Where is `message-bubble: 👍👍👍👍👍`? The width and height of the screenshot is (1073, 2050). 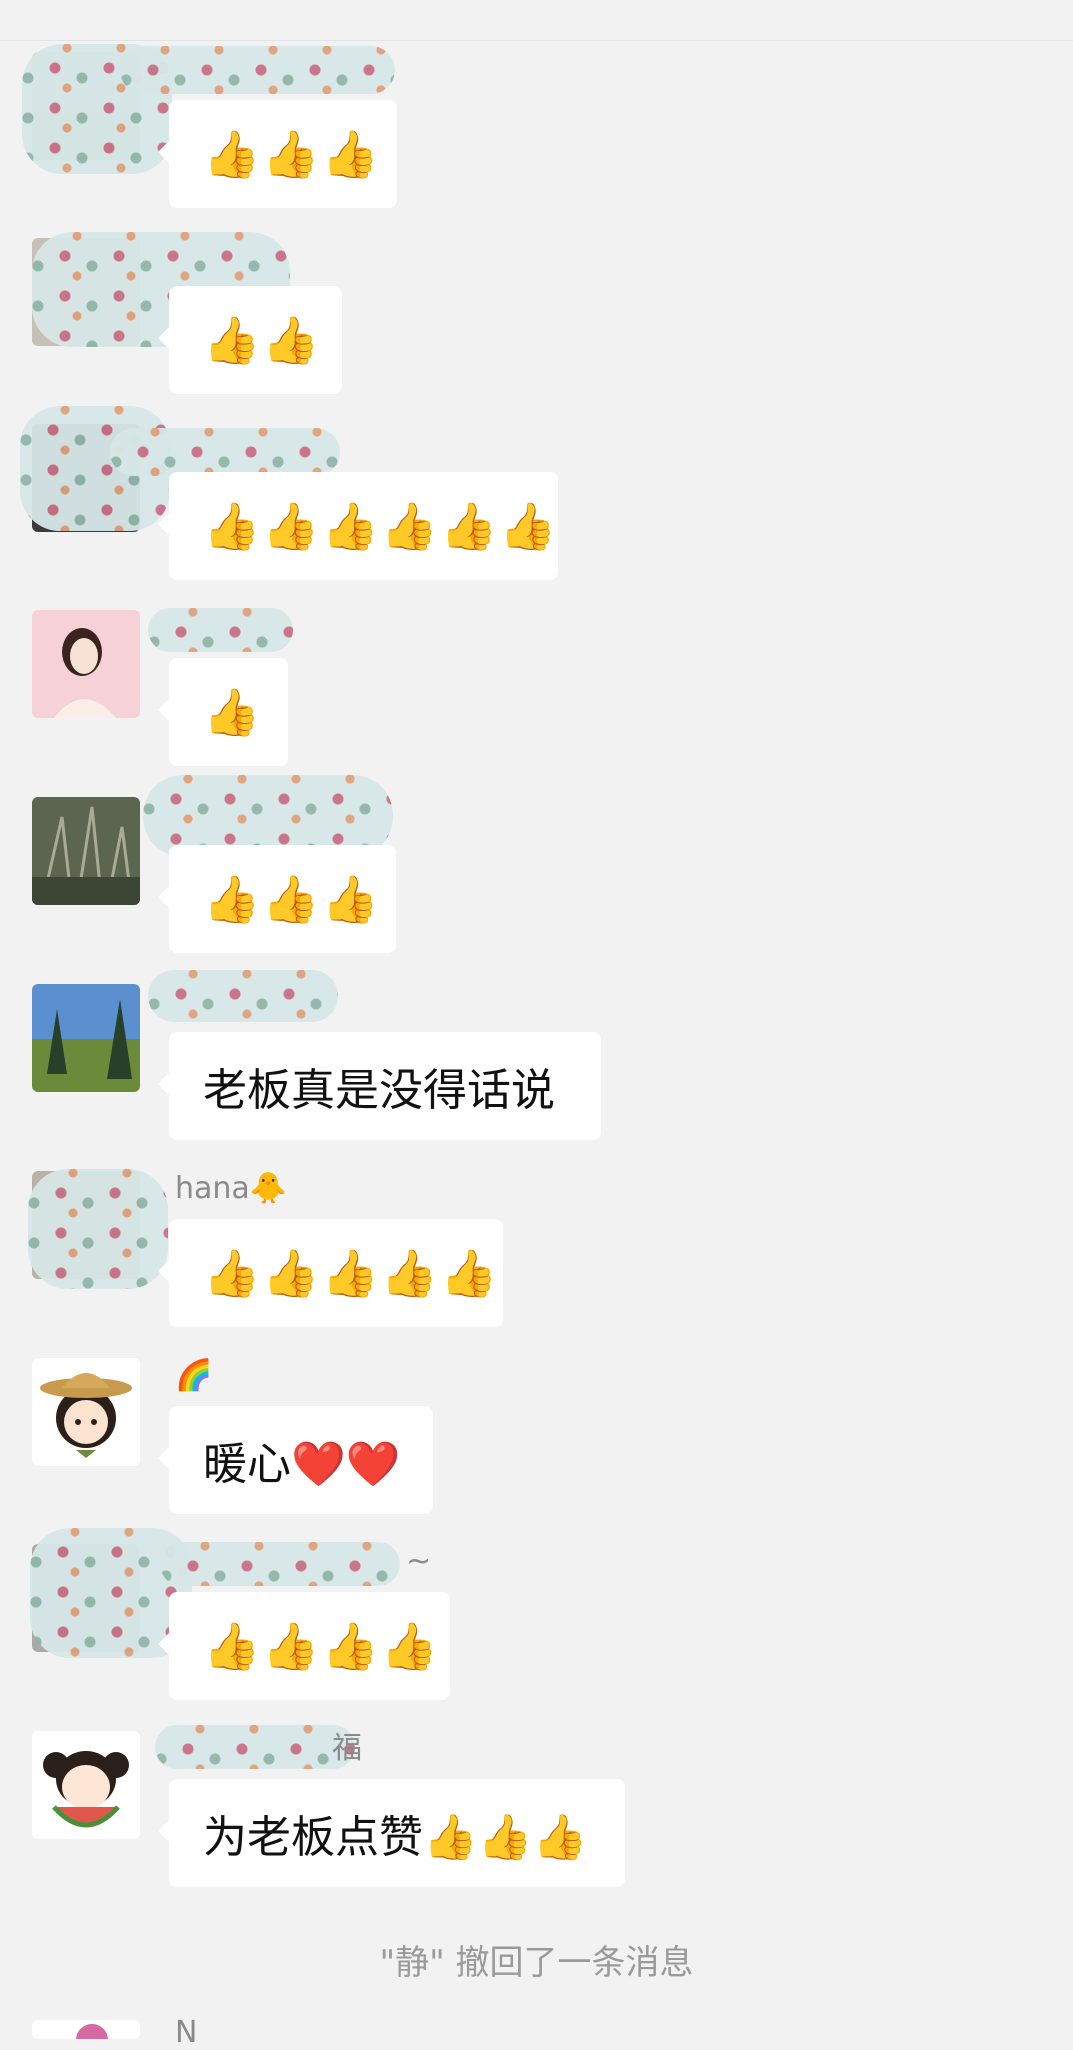 message-bubble: 👍👍👍👍👍 is located at coordinates (330, 1273).